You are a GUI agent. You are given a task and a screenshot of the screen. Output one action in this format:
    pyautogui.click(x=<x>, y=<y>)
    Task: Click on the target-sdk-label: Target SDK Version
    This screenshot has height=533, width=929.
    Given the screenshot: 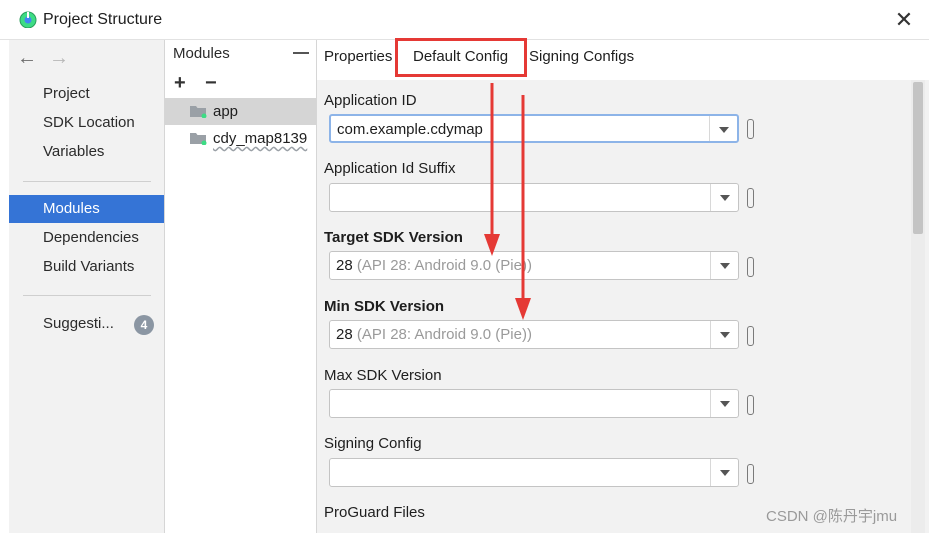 What is the action you would take?
    pyautogui.click(x=393, y=237)
    